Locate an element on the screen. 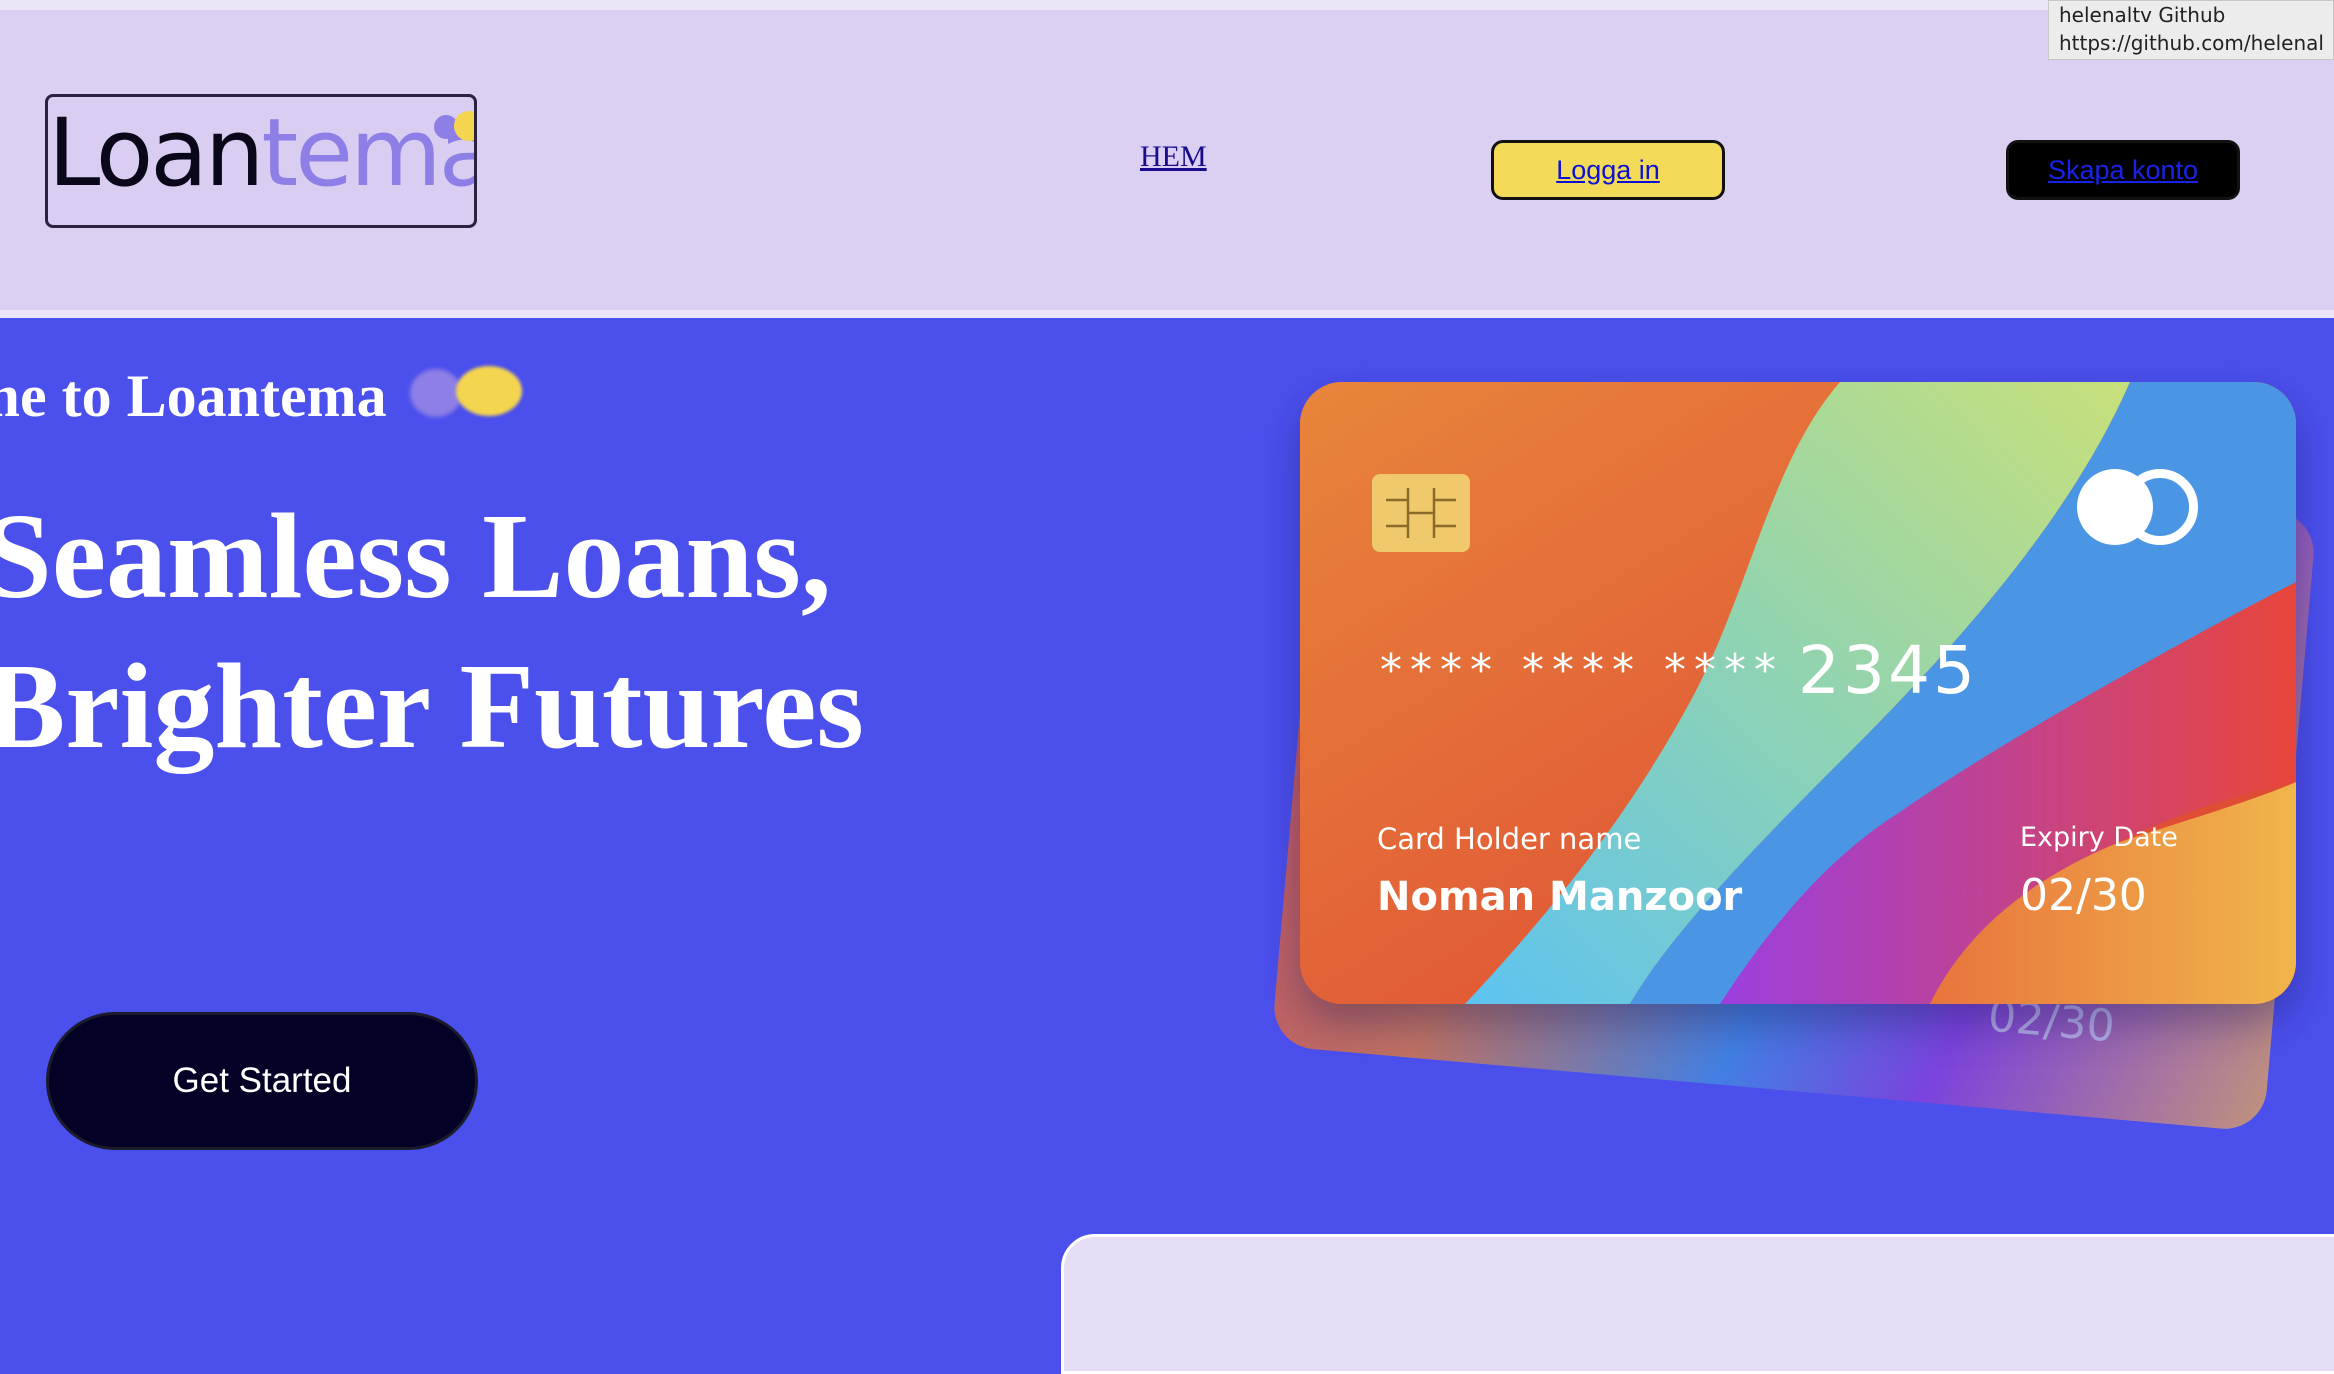  logo-wordmark: Loantema is located at coordinates (261, 154).